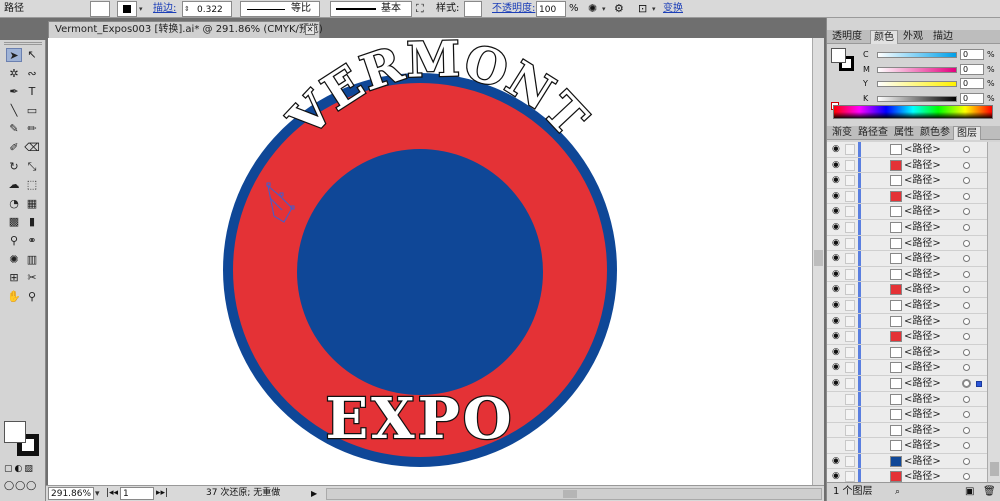  Describe the element at coordinates (14, 260) in the screenshot. I see `symbol-sprayer-tool-button: ✺` at that location.